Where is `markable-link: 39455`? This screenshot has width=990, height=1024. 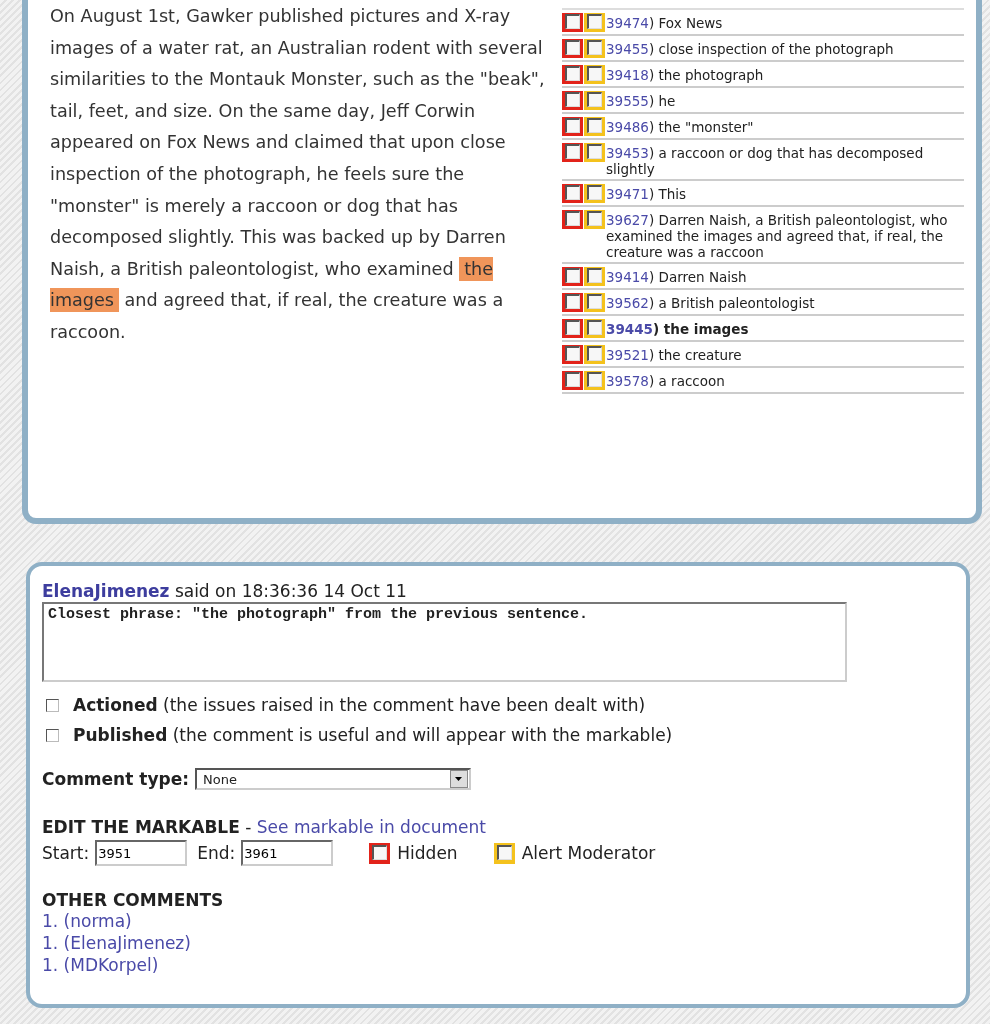
markable-link: 39455 is located at coordinates (627, 49).